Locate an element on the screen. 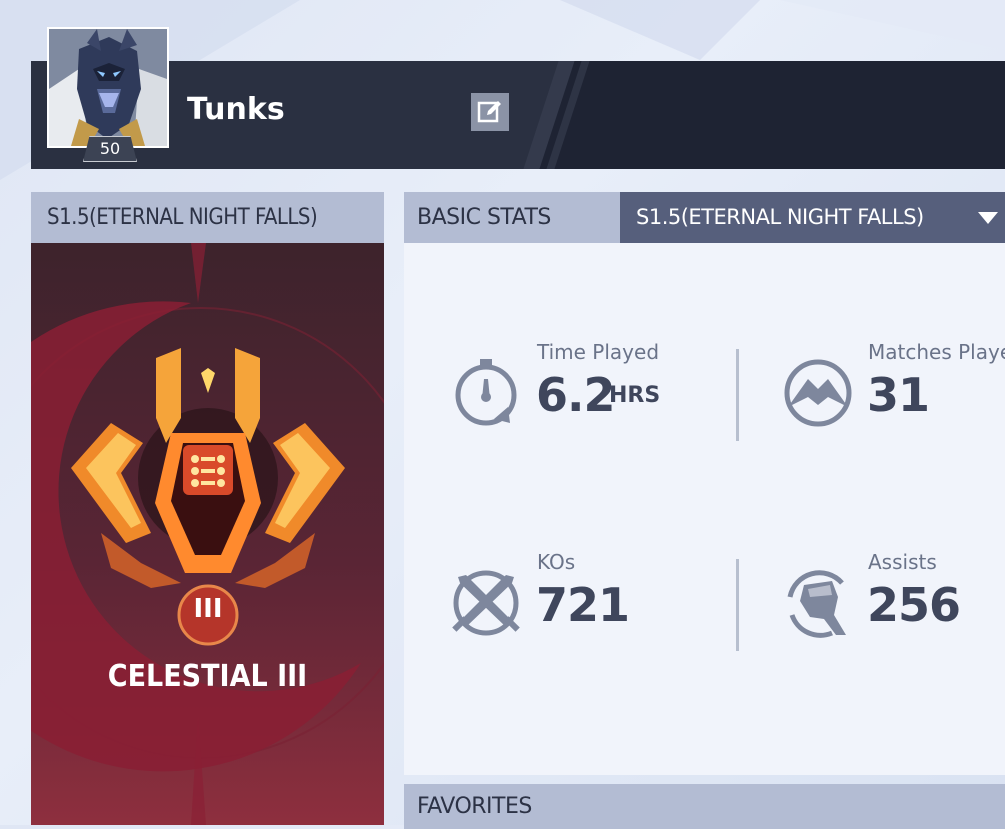 The image size is (1005, 829). stat-value-time-played: 6.2 is located at coordinates (575, 395).